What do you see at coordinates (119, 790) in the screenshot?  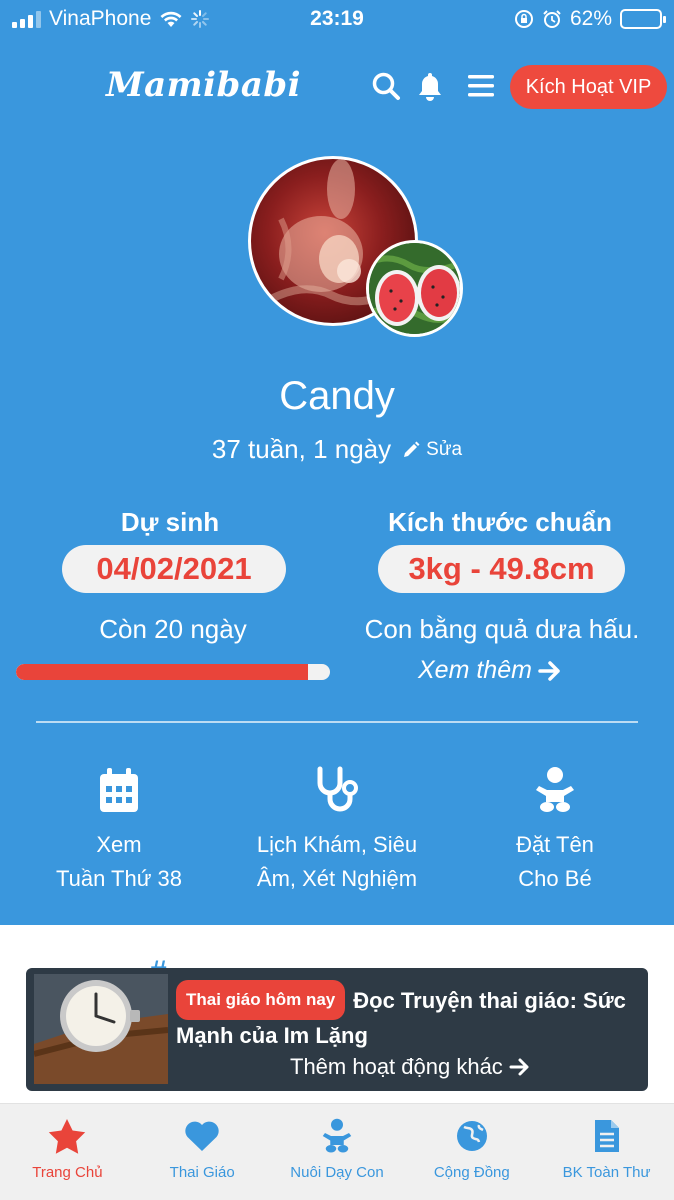 I see `calendar-icon` at bounding box center [119, 790].